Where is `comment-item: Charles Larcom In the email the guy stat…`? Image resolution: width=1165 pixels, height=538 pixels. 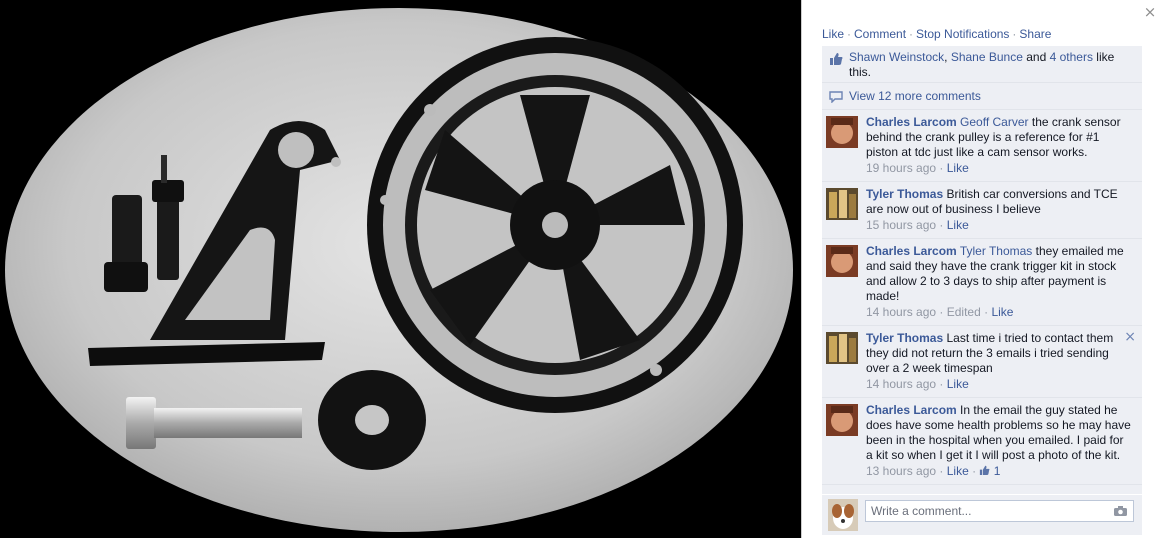 comment-item: Charles Larcom In the email the guy stat… is located at coordinates (982, 441).